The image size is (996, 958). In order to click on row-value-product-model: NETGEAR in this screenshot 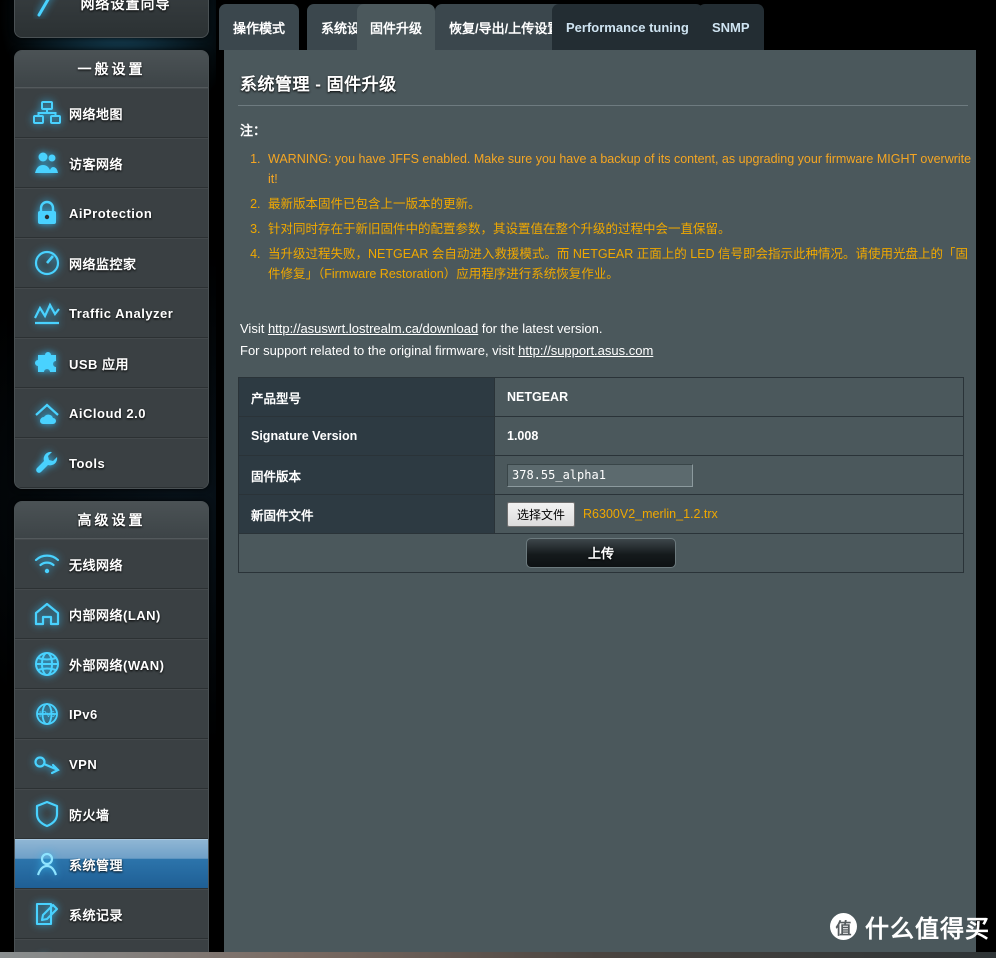, I will do `click(729, 397)`.